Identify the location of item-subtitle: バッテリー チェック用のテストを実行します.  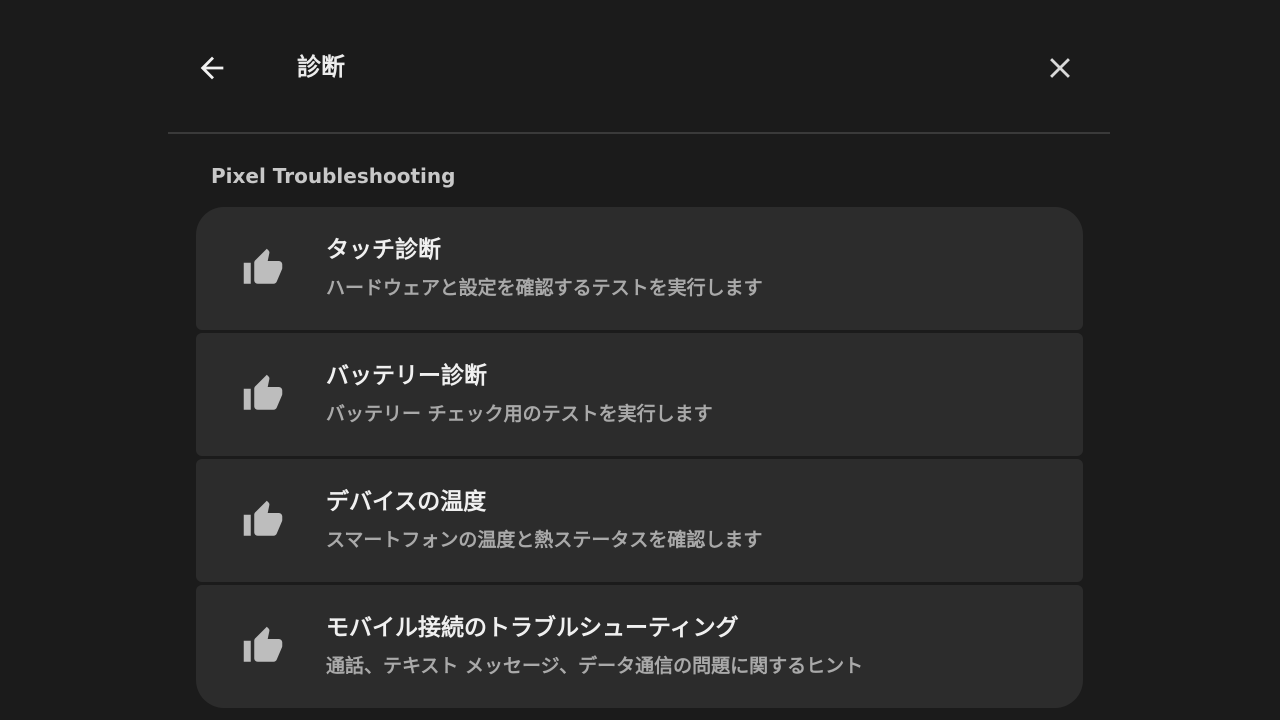
(519, 414).